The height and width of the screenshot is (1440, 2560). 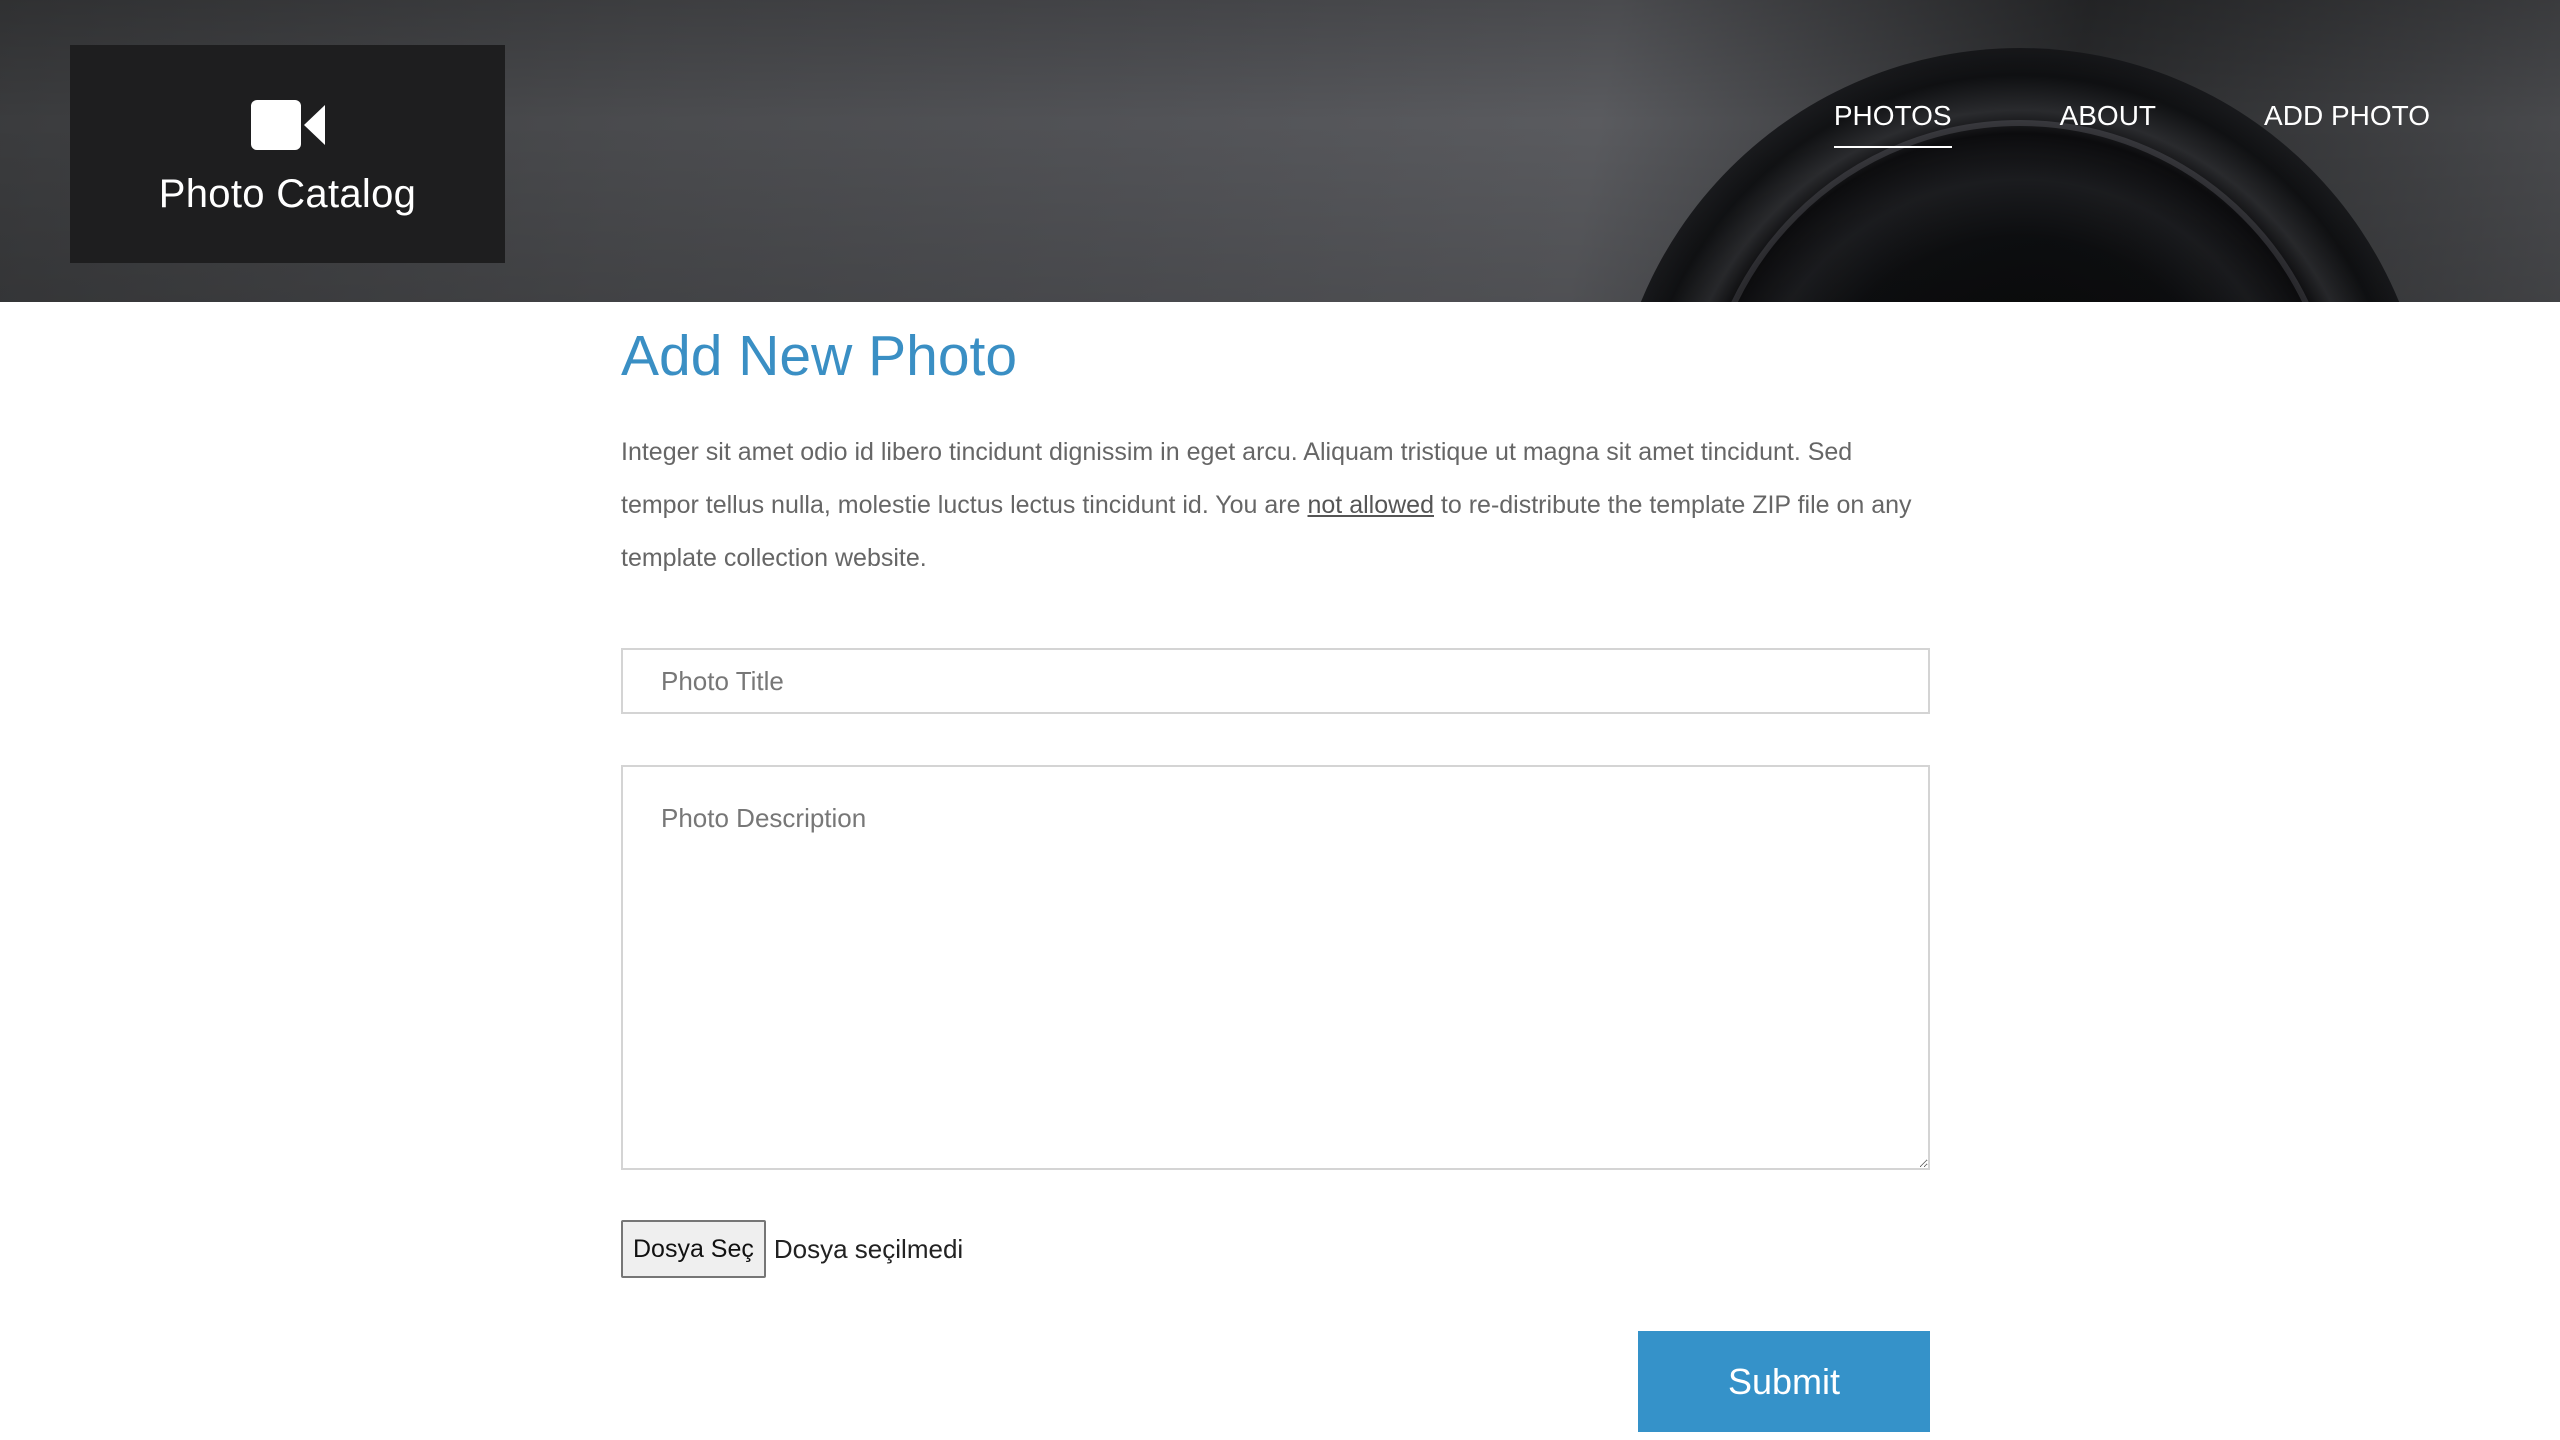 I want to click on brand-logo: Photo Catalog, so click(x=287, y=154).